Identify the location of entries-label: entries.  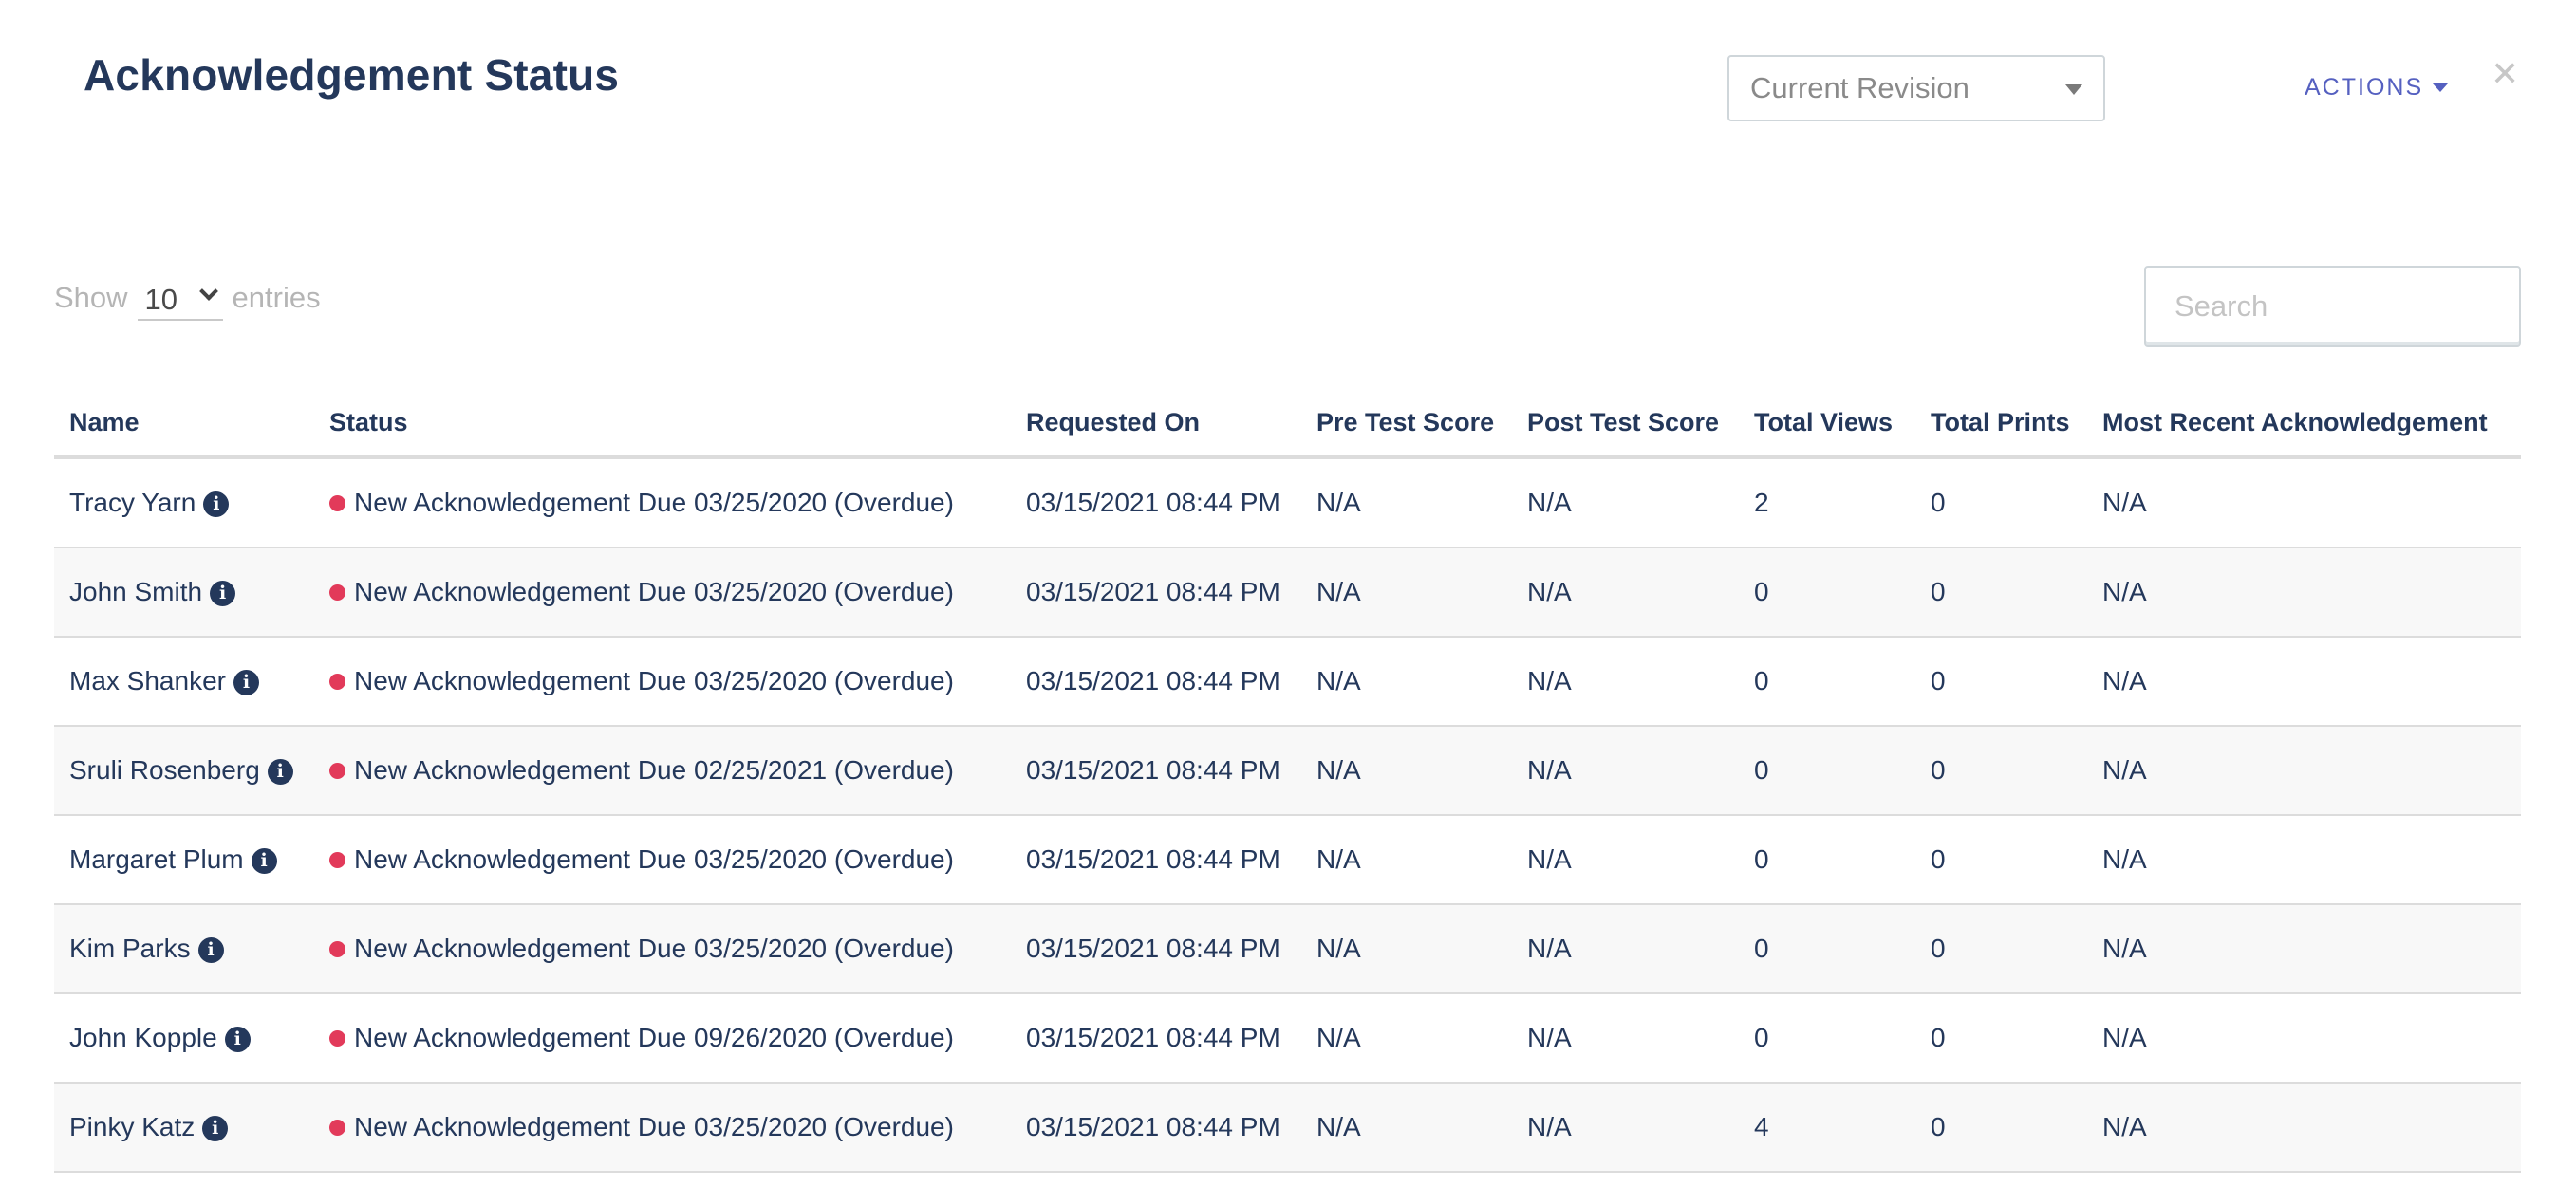
(276, 297).